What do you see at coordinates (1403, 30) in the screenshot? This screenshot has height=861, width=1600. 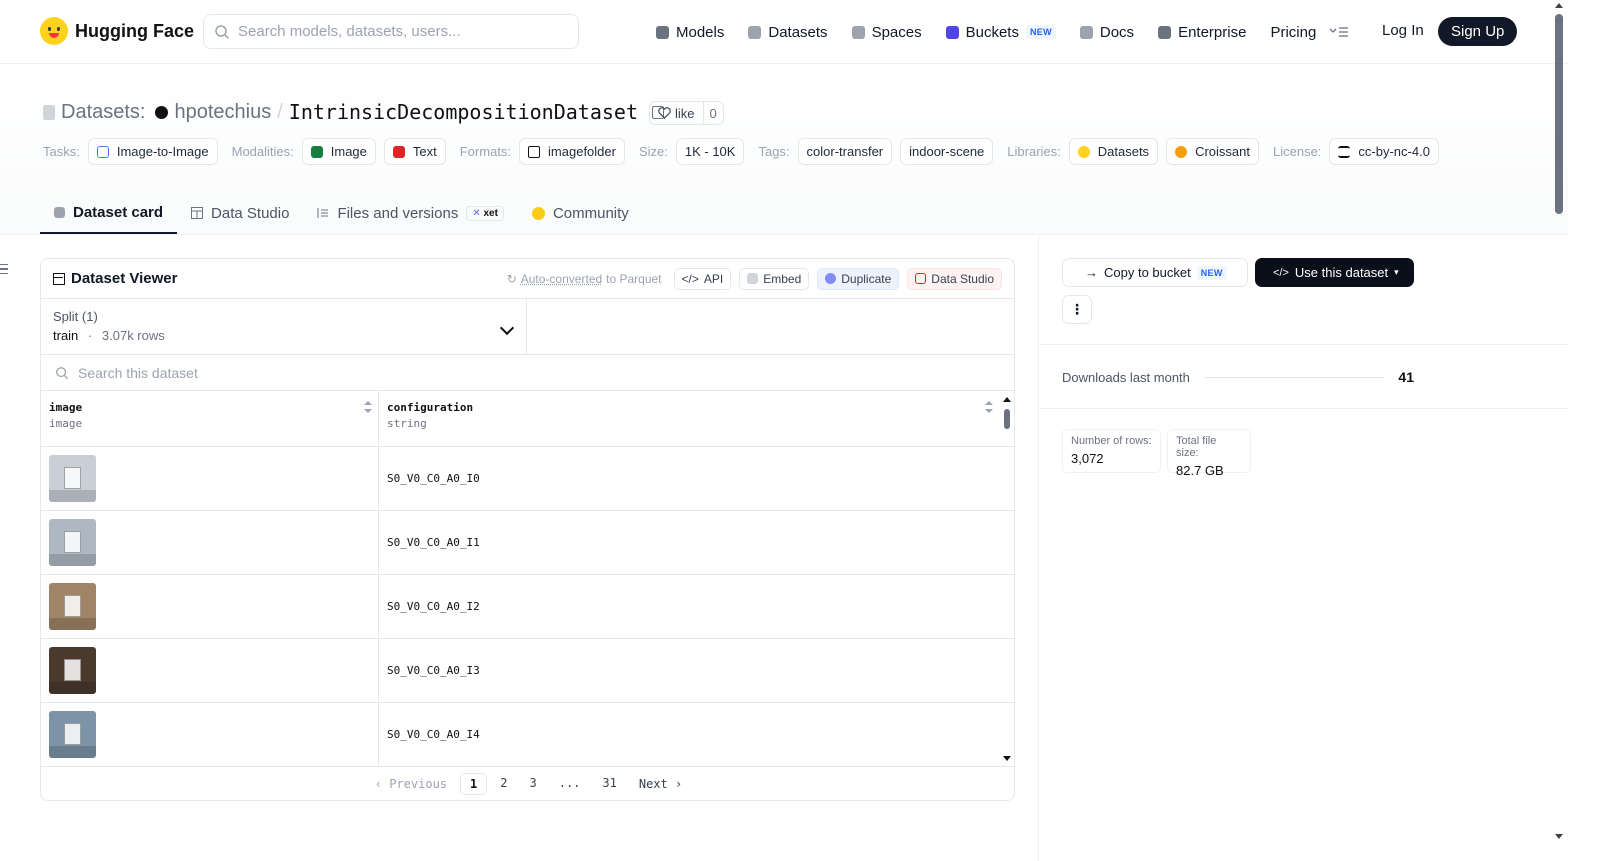 I see `login-link: Log In` at bounding box center [1403, 30].